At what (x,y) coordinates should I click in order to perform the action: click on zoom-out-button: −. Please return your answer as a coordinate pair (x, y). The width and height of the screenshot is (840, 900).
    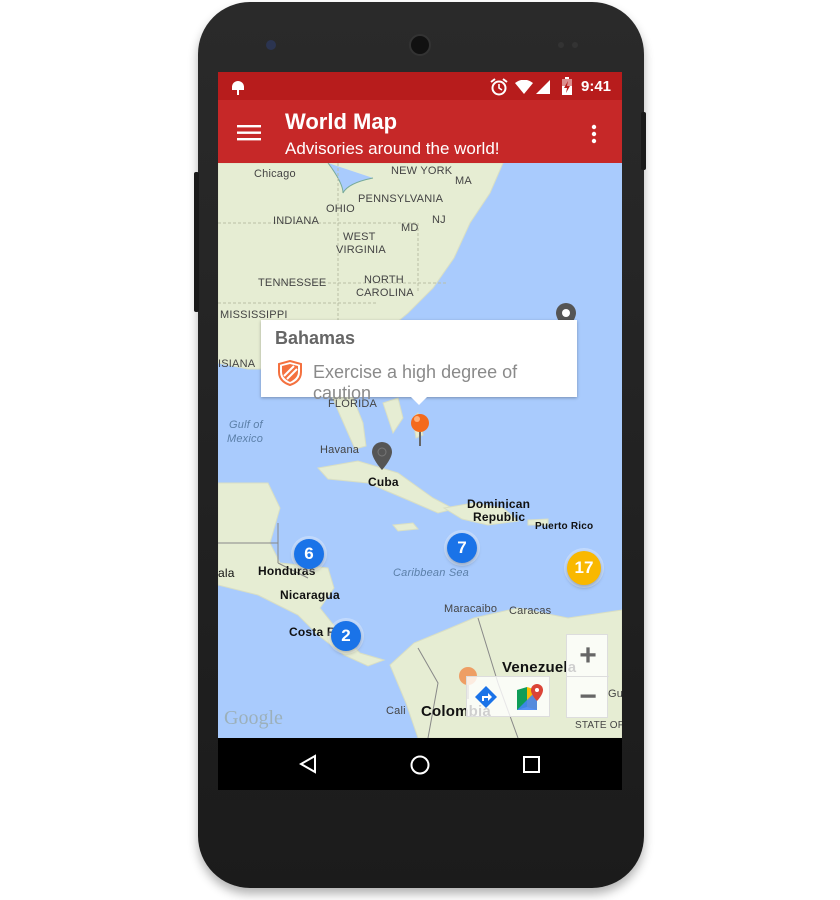
    Looking at the image, I should click on (588, 698).